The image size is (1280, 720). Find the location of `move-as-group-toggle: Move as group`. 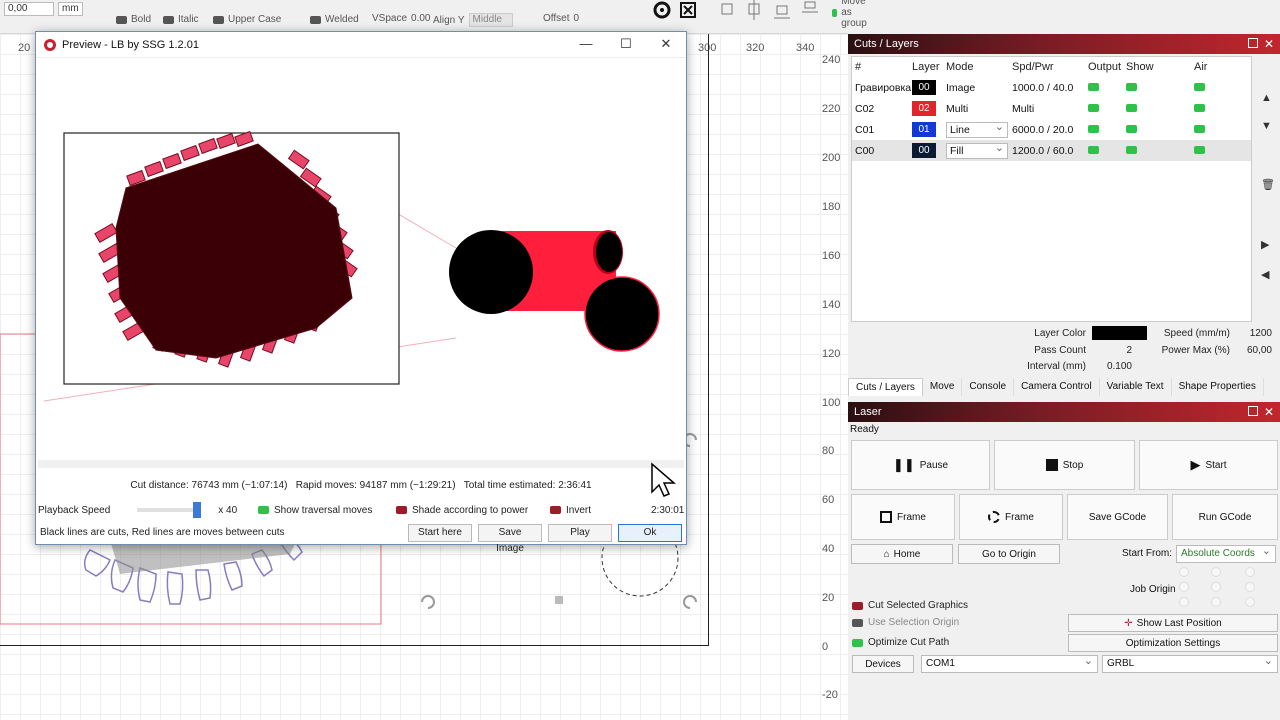

move-as-group-toggle: Move as group is located at coordinates (852, 14).